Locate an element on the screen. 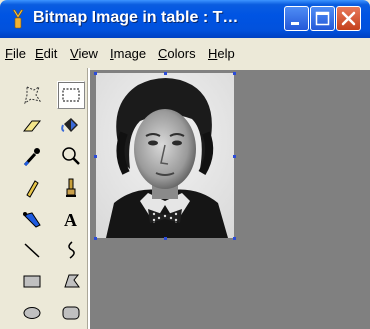 This screenshot has width=370, height=329. minimize-button is located at coordinates (296, 18).